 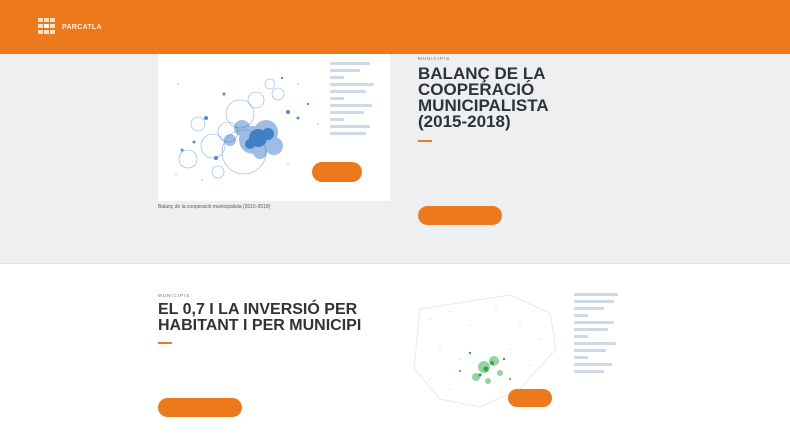 I want to click on site-logo: PARCATLA, so click(x=70, y=27).